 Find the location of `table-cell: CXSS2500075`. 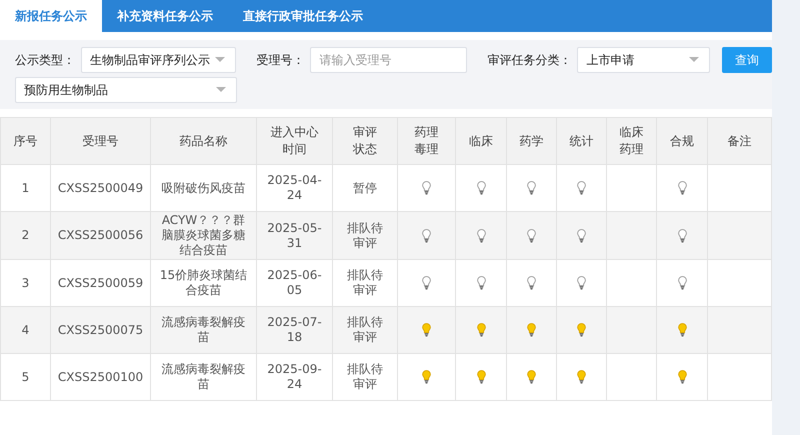

table-cell: CXSS2500075 is located at coordinates (100, 330).